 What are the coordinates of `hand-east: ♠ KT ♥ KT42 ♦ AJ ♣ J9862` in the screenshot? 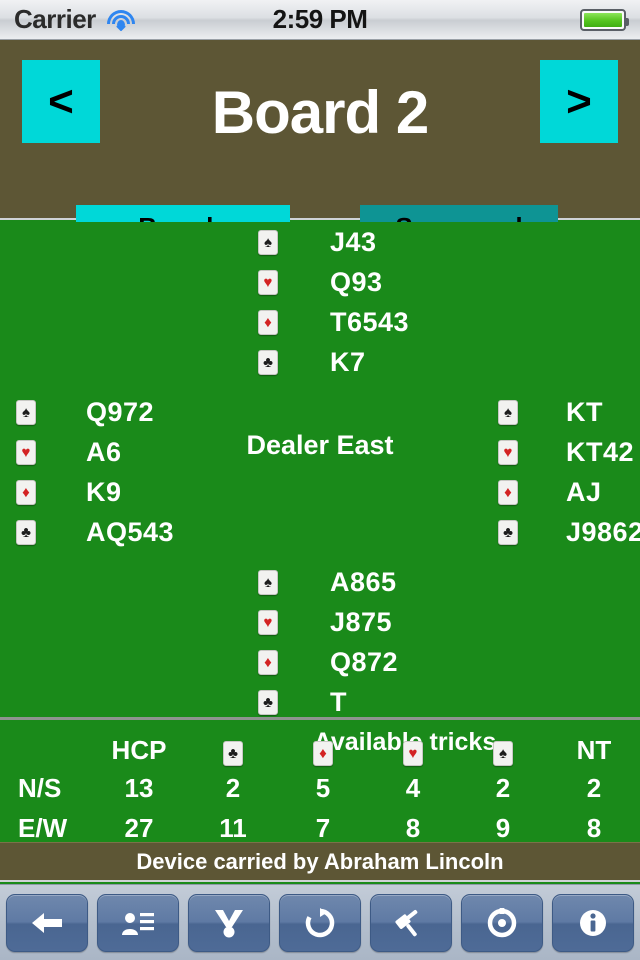 It's located at (569, 472).